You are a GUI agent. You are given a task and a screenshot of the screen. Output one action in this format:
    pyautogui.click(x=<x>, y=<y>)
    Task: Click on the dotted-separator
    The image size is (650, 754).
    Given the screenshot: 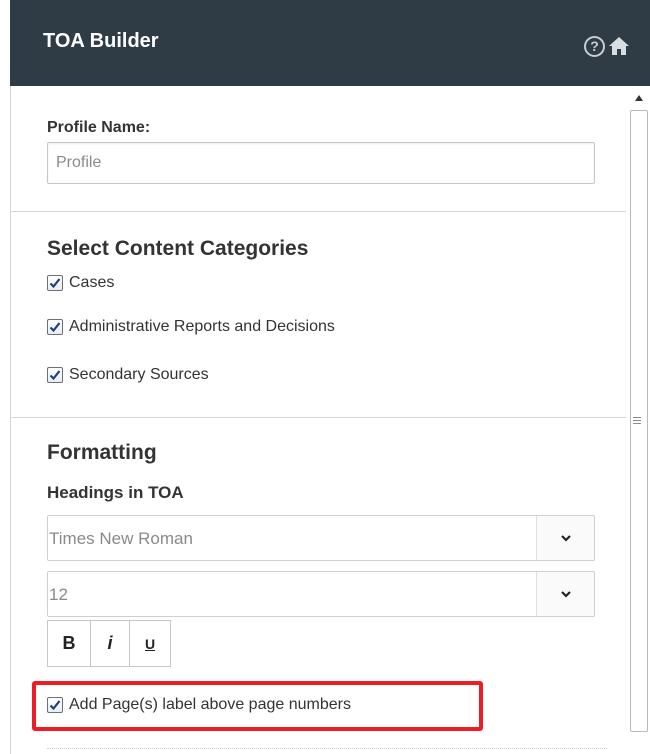 What is the action you would take?
    pyautogui.click(x=327, y=748)
    